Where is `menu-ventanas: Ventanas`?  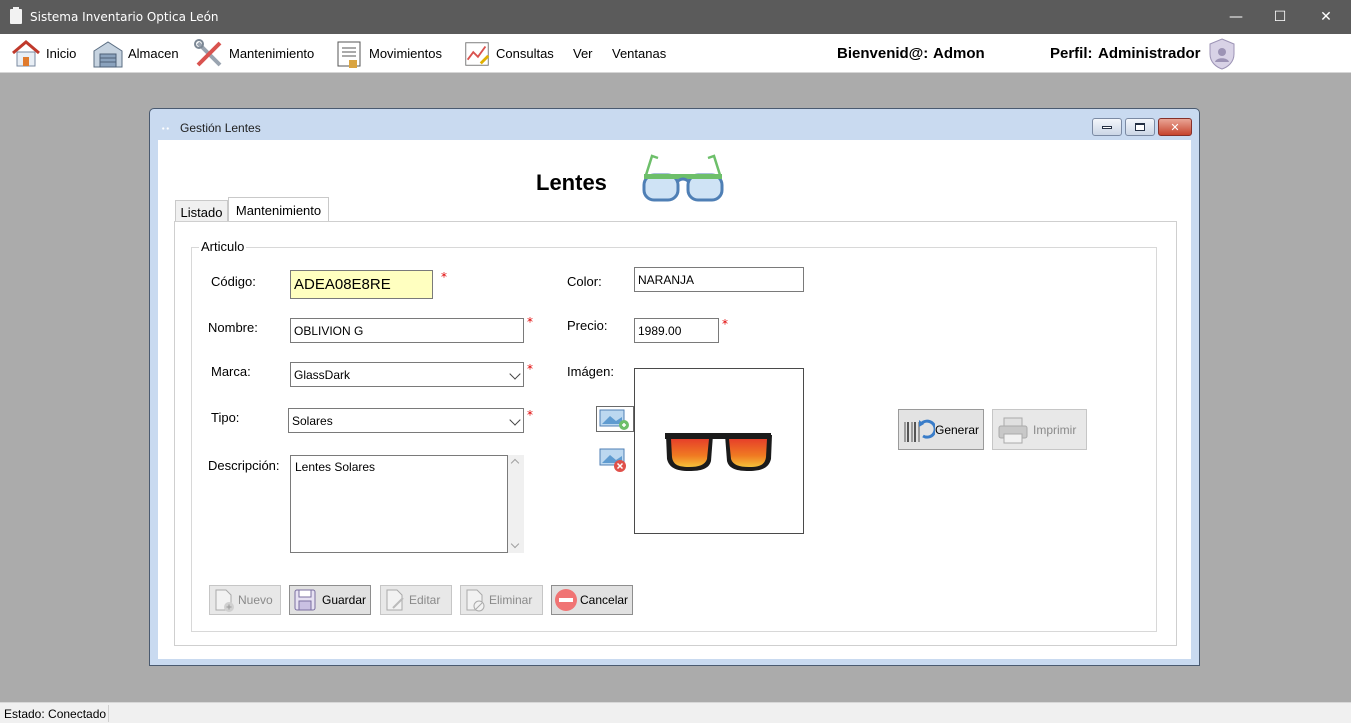
menu-ventanas: Ventanas is located at coordinates (639, 53).